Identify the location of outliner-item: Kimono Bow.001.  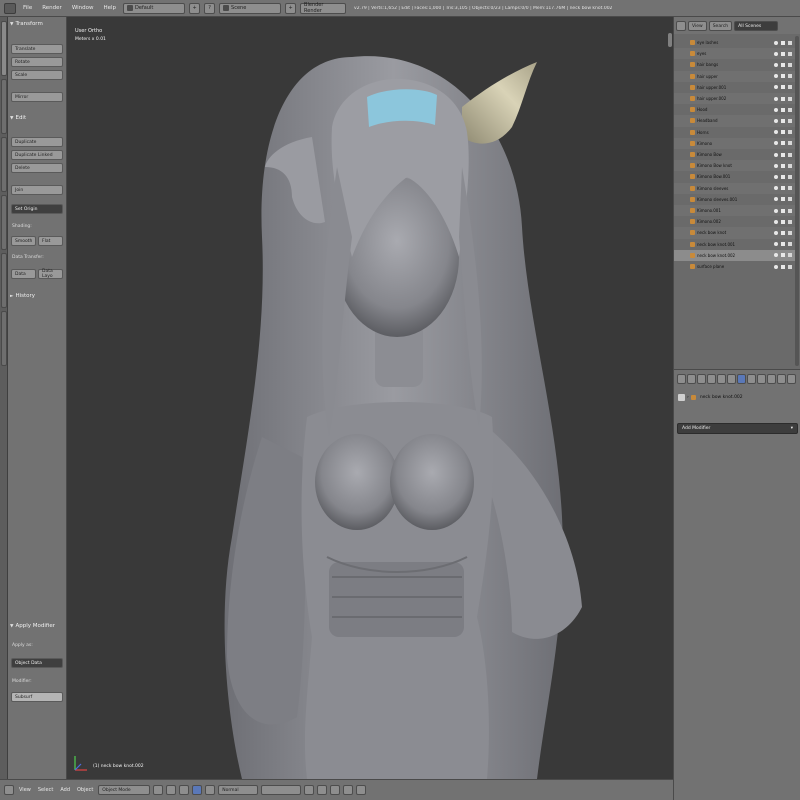
(734, 176).